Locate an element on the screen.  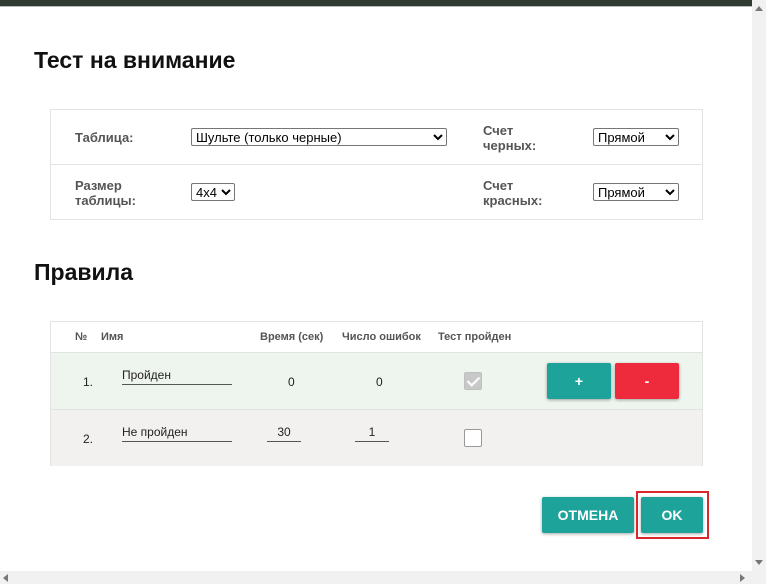
col-num: № is located at coordinates (81, 337).